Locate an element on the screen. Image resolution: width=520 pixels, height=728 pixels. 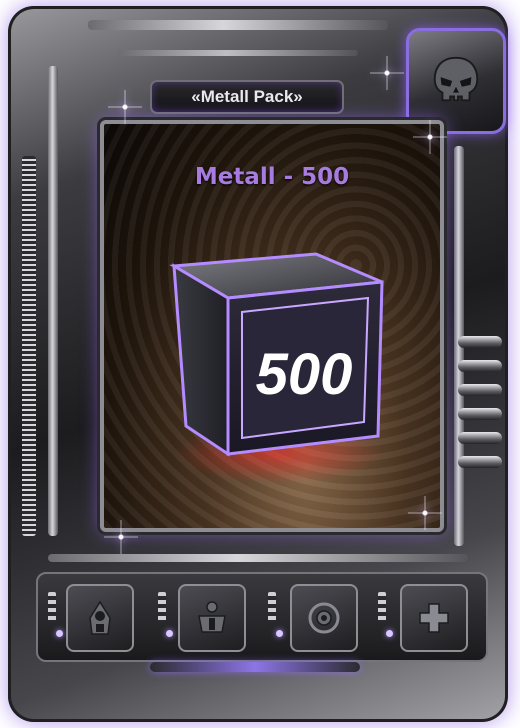
left-vent-grille is located at coordinates (29, 346).